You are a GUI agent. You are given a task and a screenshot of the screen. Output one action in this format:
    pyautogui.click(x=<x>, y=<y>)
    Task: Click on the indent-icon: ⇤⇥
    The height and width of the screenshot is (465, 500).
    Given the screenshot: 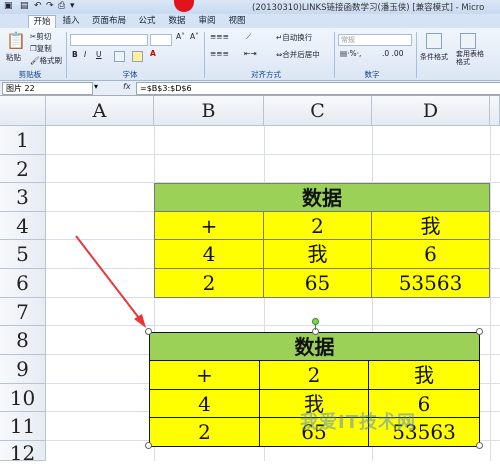 What is the action you would take?
    pyautogui.click(x=250, y=53)
    